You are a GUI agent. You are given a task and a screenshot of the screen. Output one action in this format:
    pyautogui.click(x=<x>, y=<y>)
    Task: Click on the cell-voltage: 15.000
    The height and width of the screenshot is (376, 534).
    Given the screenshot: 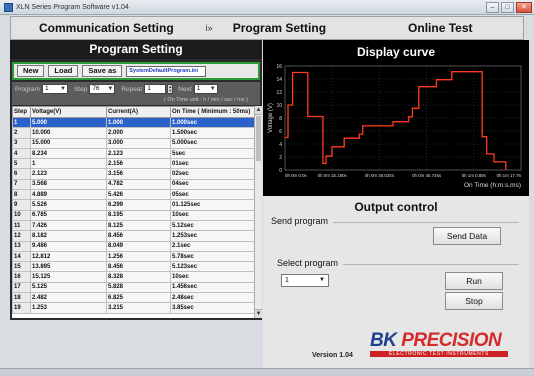 What is the action you would take?
    pyautogui.click(x=68, y=143)
    